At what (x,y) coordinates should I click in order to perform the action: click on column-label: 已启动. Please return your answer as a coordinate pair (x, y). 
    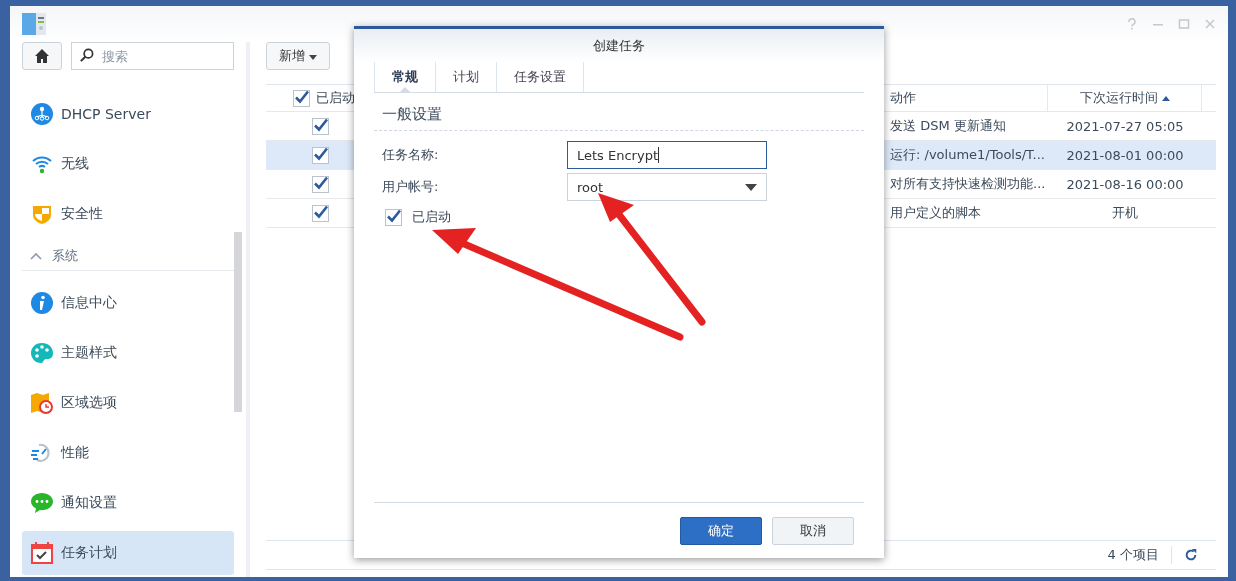
    Looking at the image, I should click on (335, 98).